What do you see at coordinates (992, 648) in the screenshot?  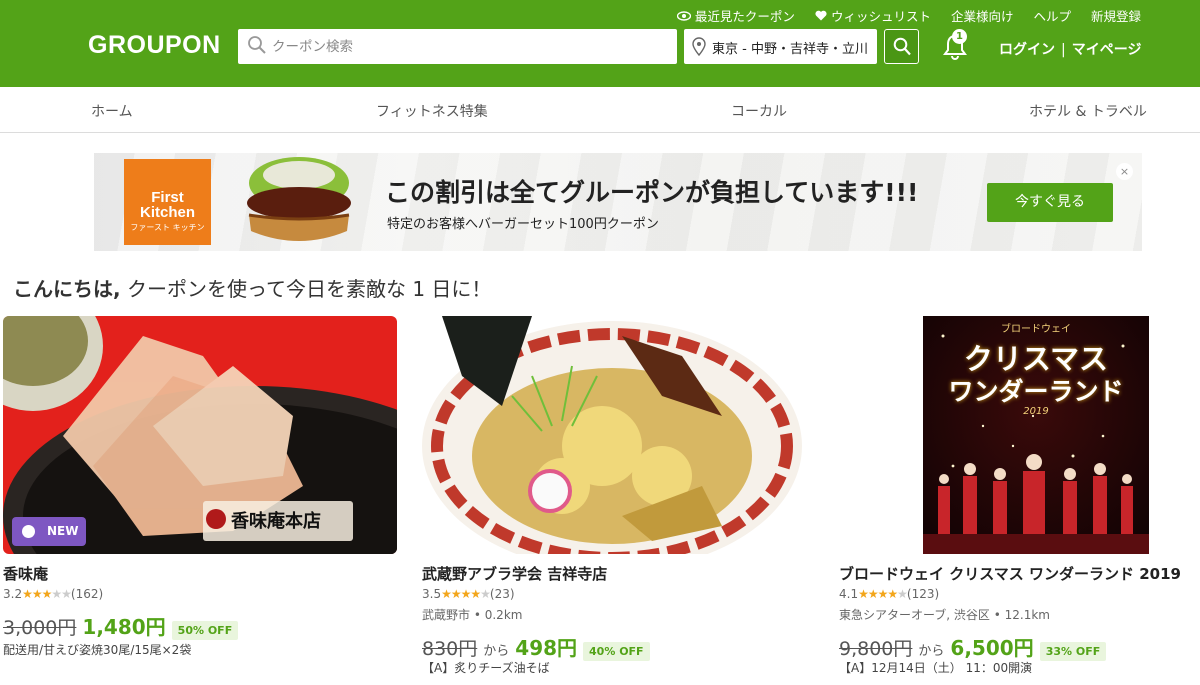 I see `sale-price: 6,500円` at bounding box center [992, 648].